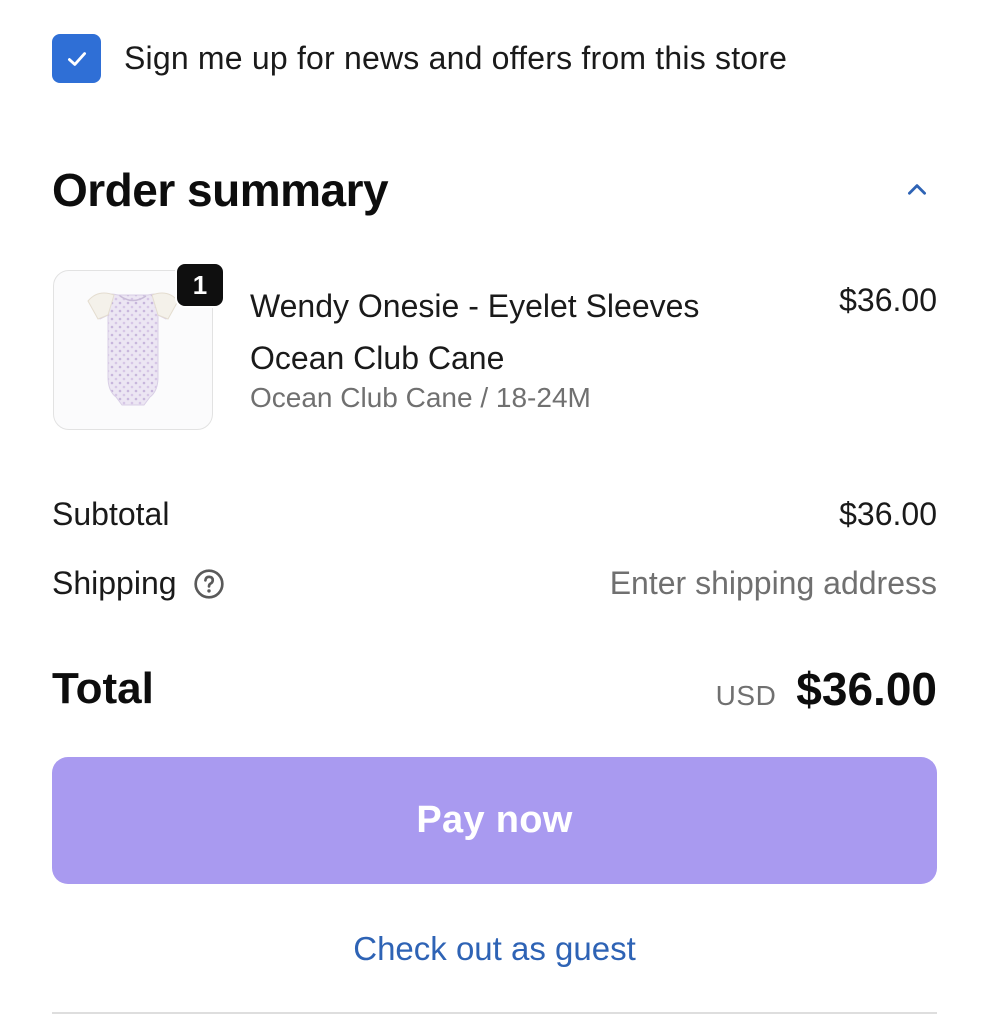 Image resolution: width=989 pixels, height=1024 pixels. Describe the element at coordinates (494, 949) in the screenshot. I see `checkout-as-guest-link: Check out as guest` at that location.